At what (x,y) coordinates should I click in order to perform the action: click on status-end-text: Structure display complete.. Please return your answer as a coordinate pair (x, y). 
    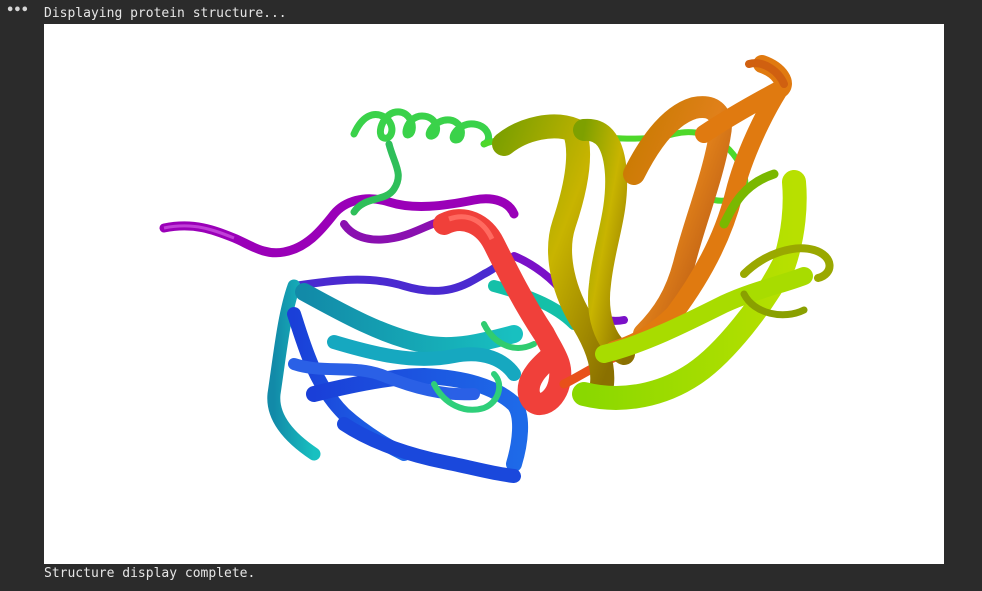
    Looking at the image, I should click on (150, 573).